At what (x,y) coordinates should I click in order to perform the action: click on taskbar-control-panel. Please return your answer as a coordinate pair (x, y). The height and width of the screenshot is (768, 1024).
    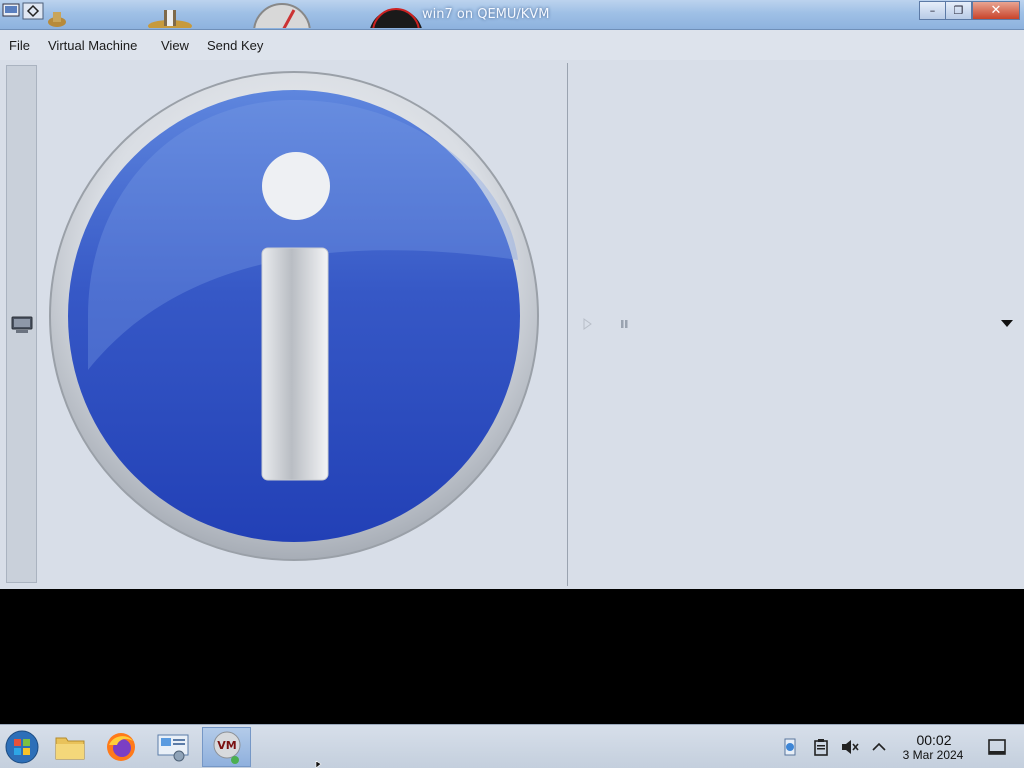
    Looking at the image, I should click on (173, 747).